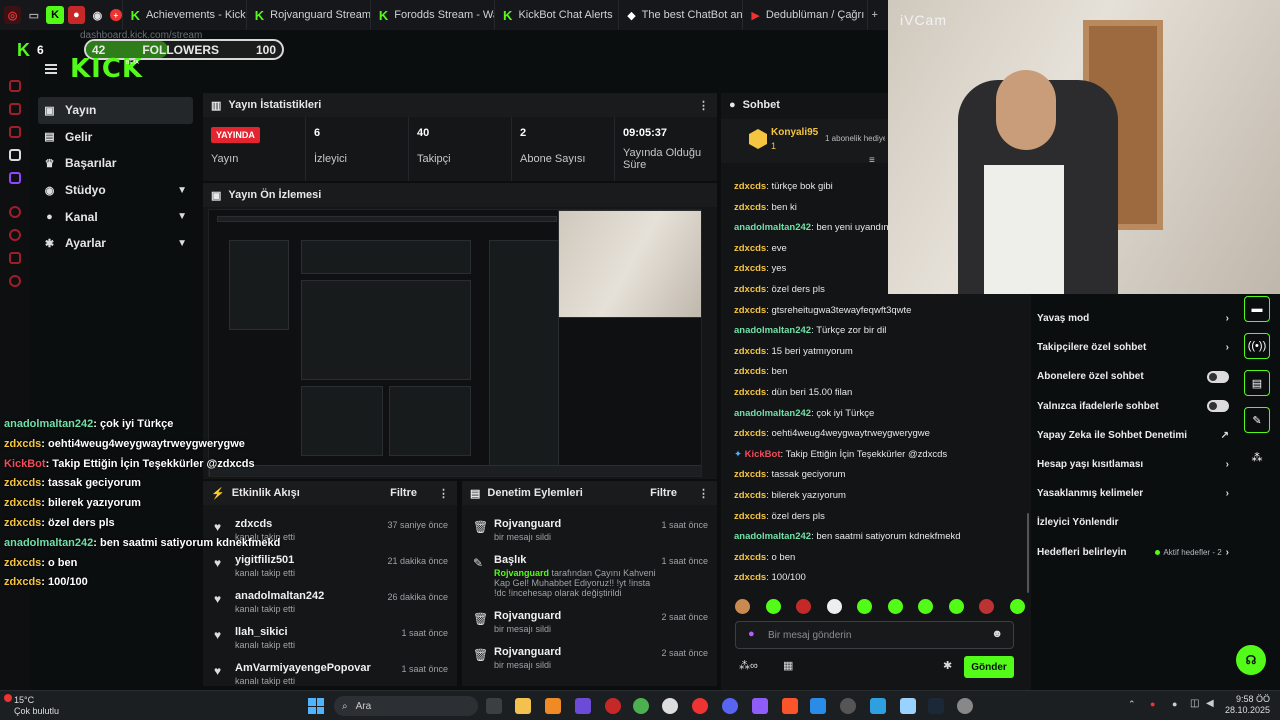  What do you see at coordinates (641, 706) in the screenshot?
I see `chrome-icon` at bounding box center [641, 706].